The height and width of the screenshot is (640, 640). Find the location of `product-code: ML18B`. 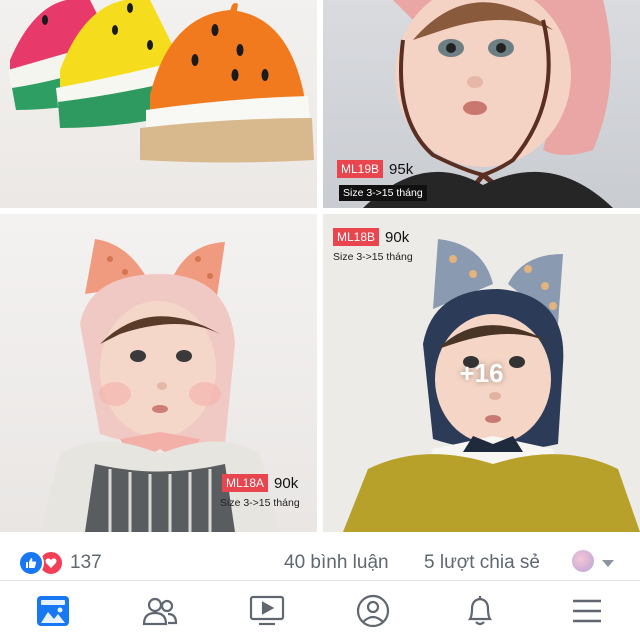

product-code: ML18B is located at coordinates (356, 237).